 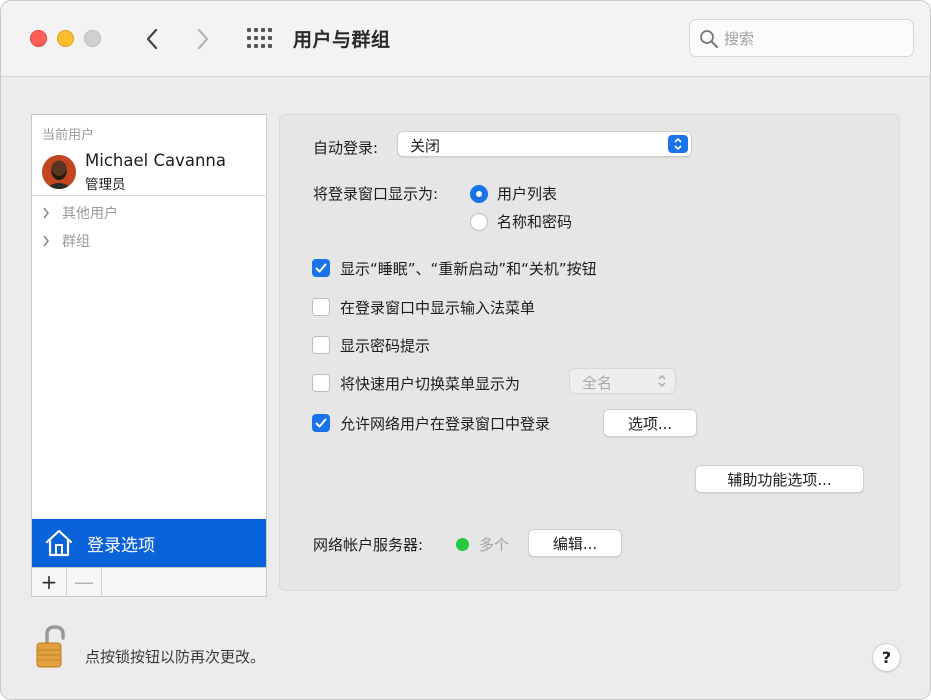 What do you see at coordinates (814, 39) in the screenshot?
I see `search-input` at bounding box center [814, 39].